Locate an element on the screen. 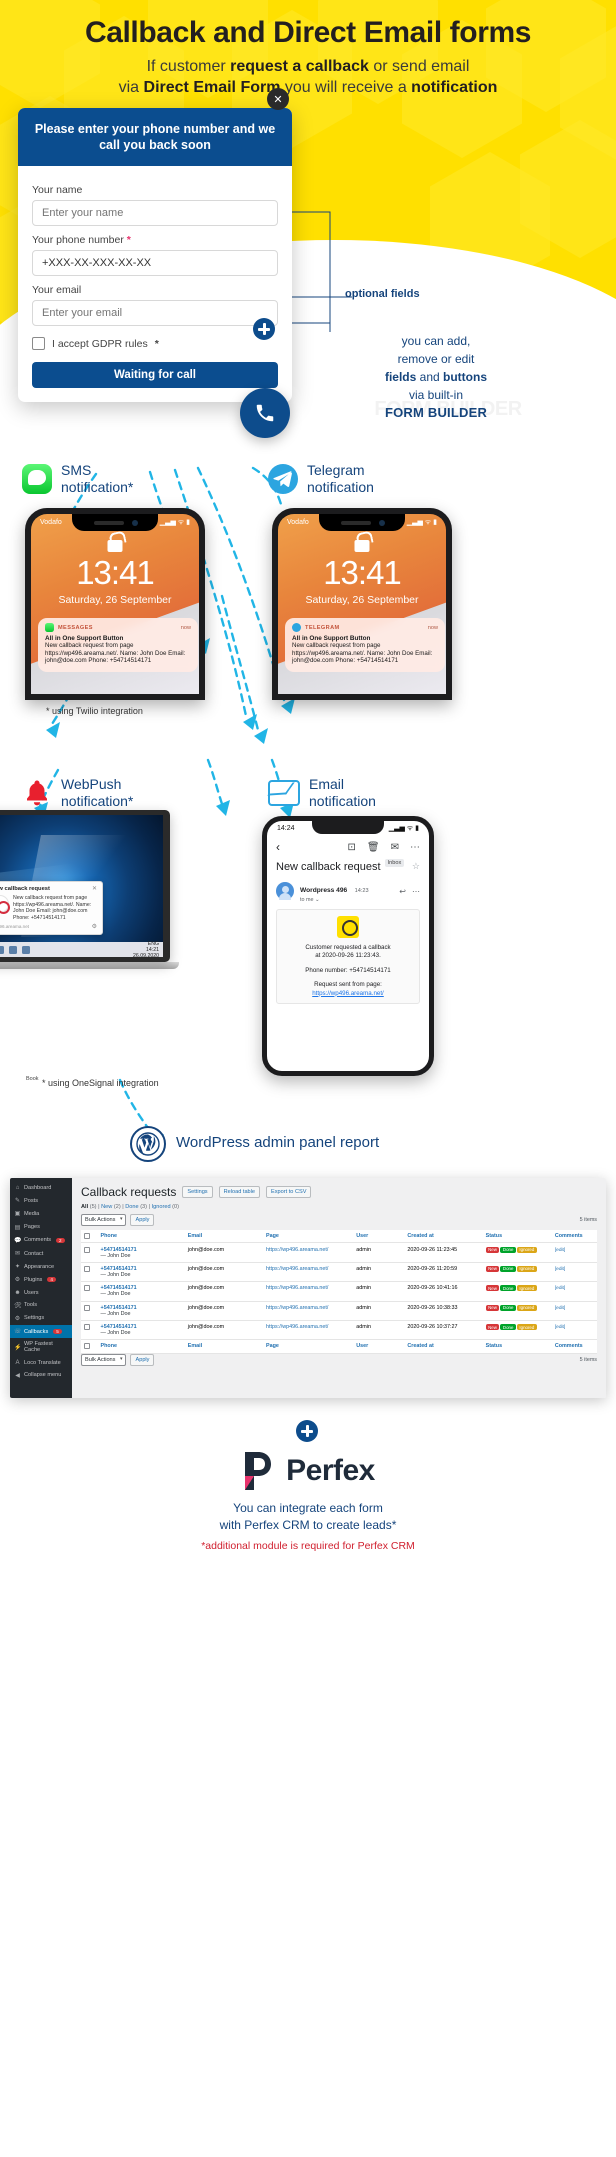 Image resolution: width=616 pixels, height=2157 pixels. sidebar-item-users: ☻ Users is located at coordinates (41, 1293).